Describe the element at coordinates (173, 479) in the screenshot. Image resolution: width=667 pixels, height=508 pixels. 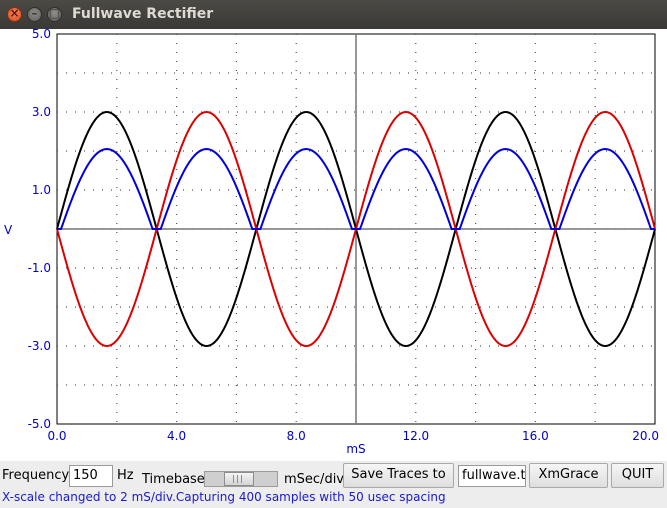
I see `timebase-label: Timebase` at that location.